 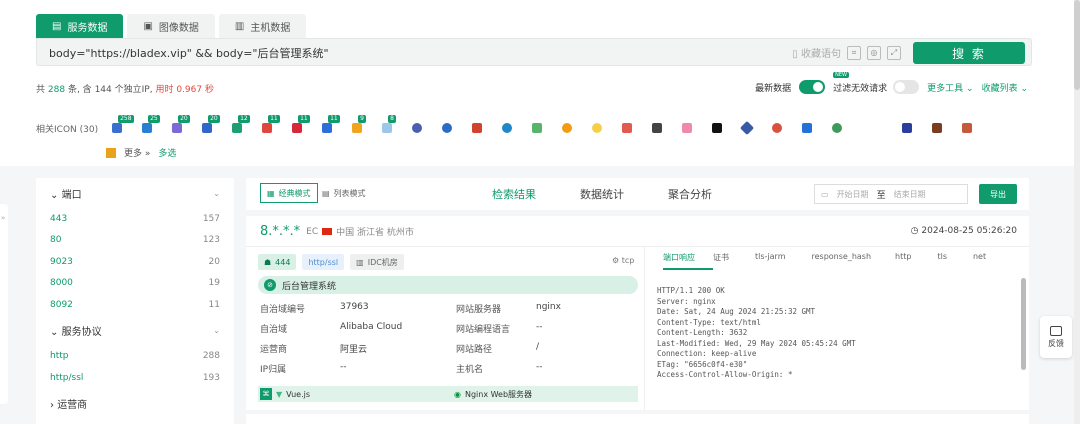 What do you see at coordinates (127, 125) in the screenshot?
I see `favicon-item: 258` at bounding box center [127, 125].